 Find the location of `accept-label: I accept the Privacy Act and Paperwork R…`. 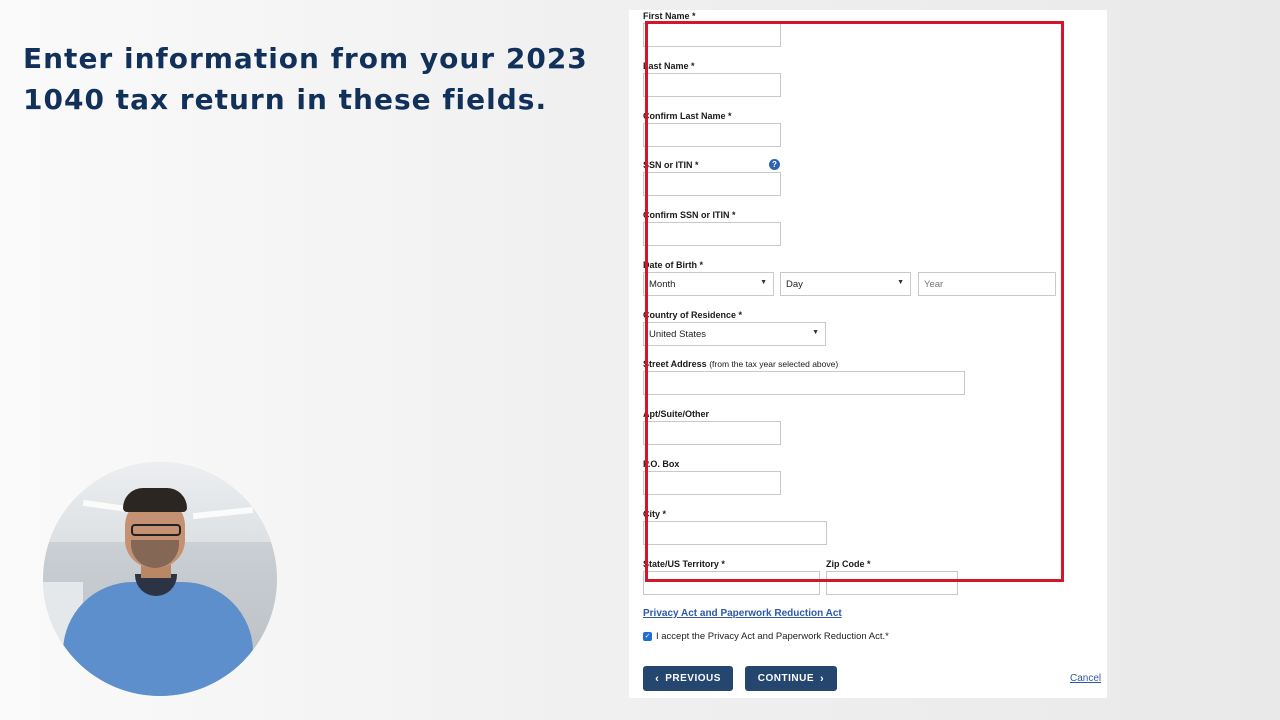

accept-label: I accept the Privacy Act and Paperwork R… is located at coordinates (772, 636).